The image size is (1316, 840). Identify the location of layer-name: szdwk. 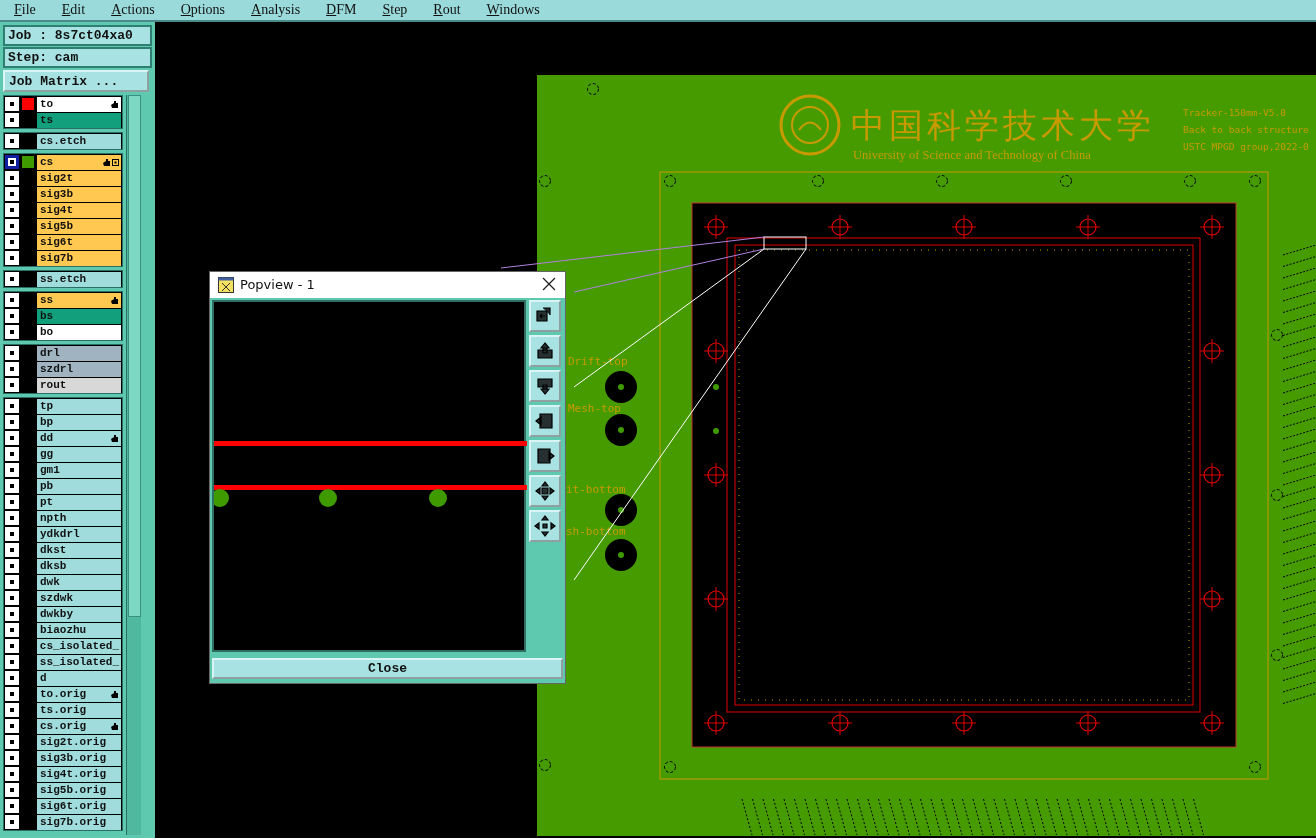
(79, 598).